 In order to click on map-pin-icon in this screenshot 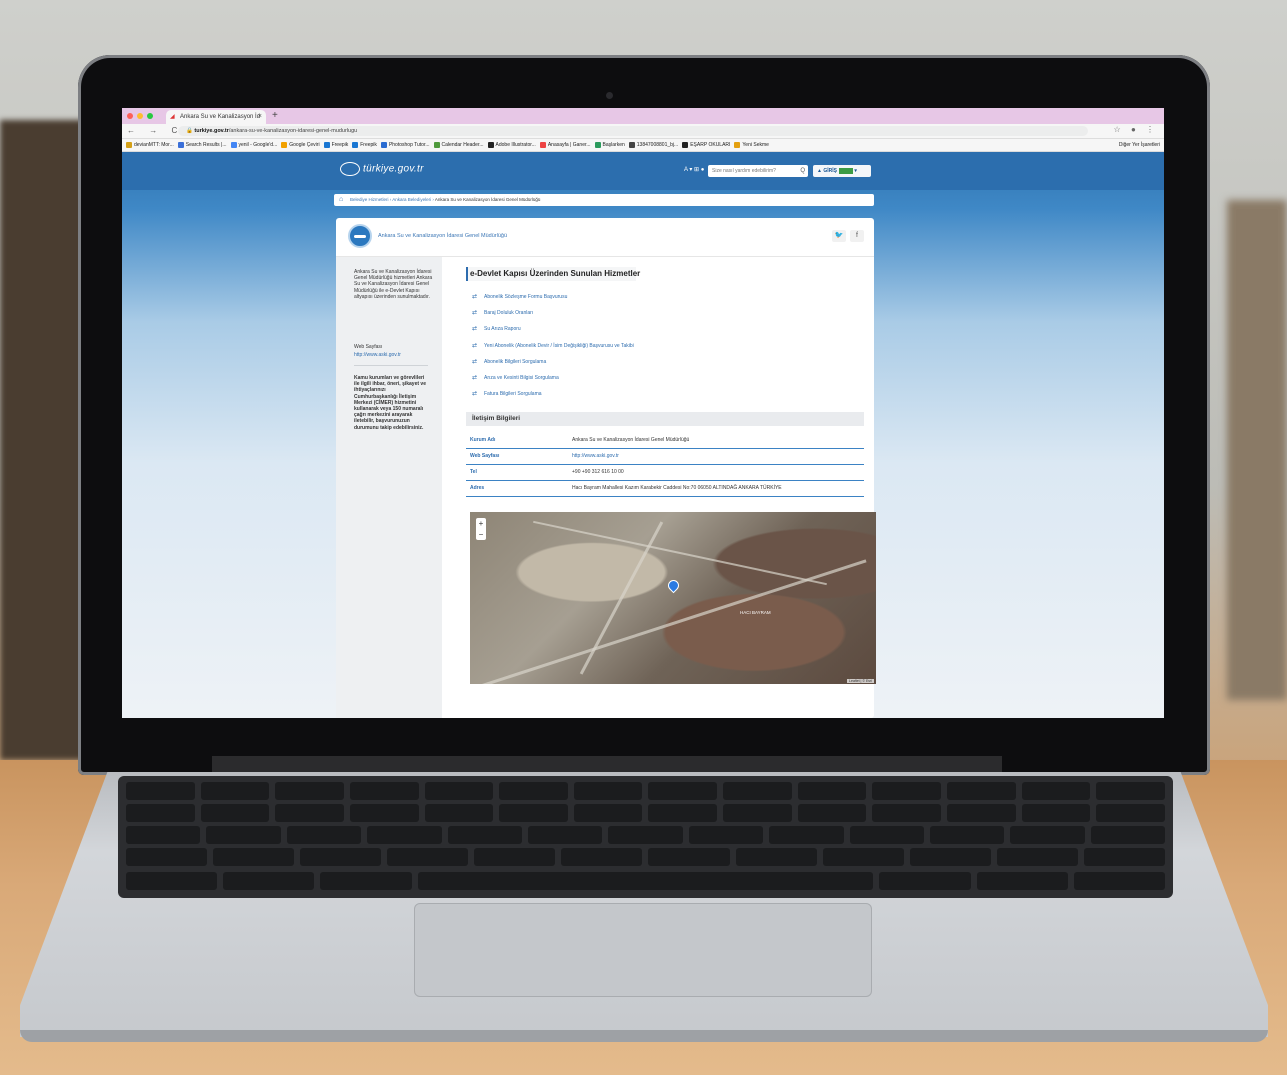, I will do `click(673, 585)`.